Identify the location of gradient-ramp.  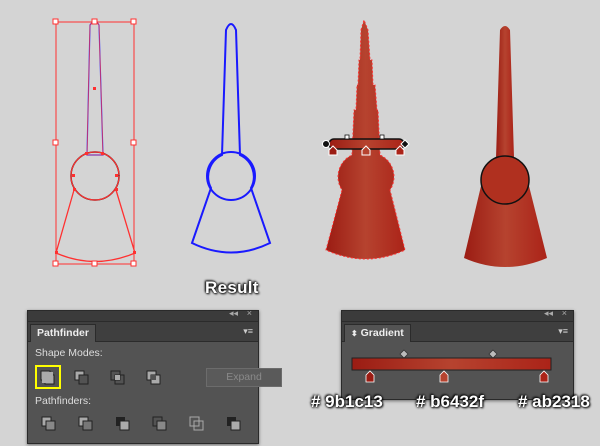
(451, 364).